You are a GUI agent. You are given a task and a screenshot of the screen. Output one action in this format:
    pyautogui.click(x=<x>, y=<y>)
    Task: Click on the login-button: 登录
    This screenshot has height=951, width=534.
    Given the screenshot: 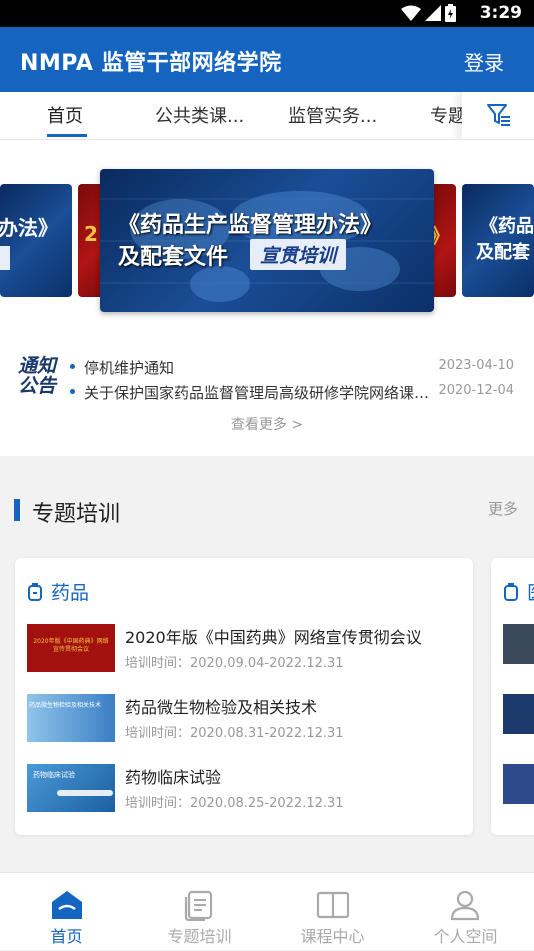 What is the action you would take?
    pyautogui.click(x=484, y=61)
    